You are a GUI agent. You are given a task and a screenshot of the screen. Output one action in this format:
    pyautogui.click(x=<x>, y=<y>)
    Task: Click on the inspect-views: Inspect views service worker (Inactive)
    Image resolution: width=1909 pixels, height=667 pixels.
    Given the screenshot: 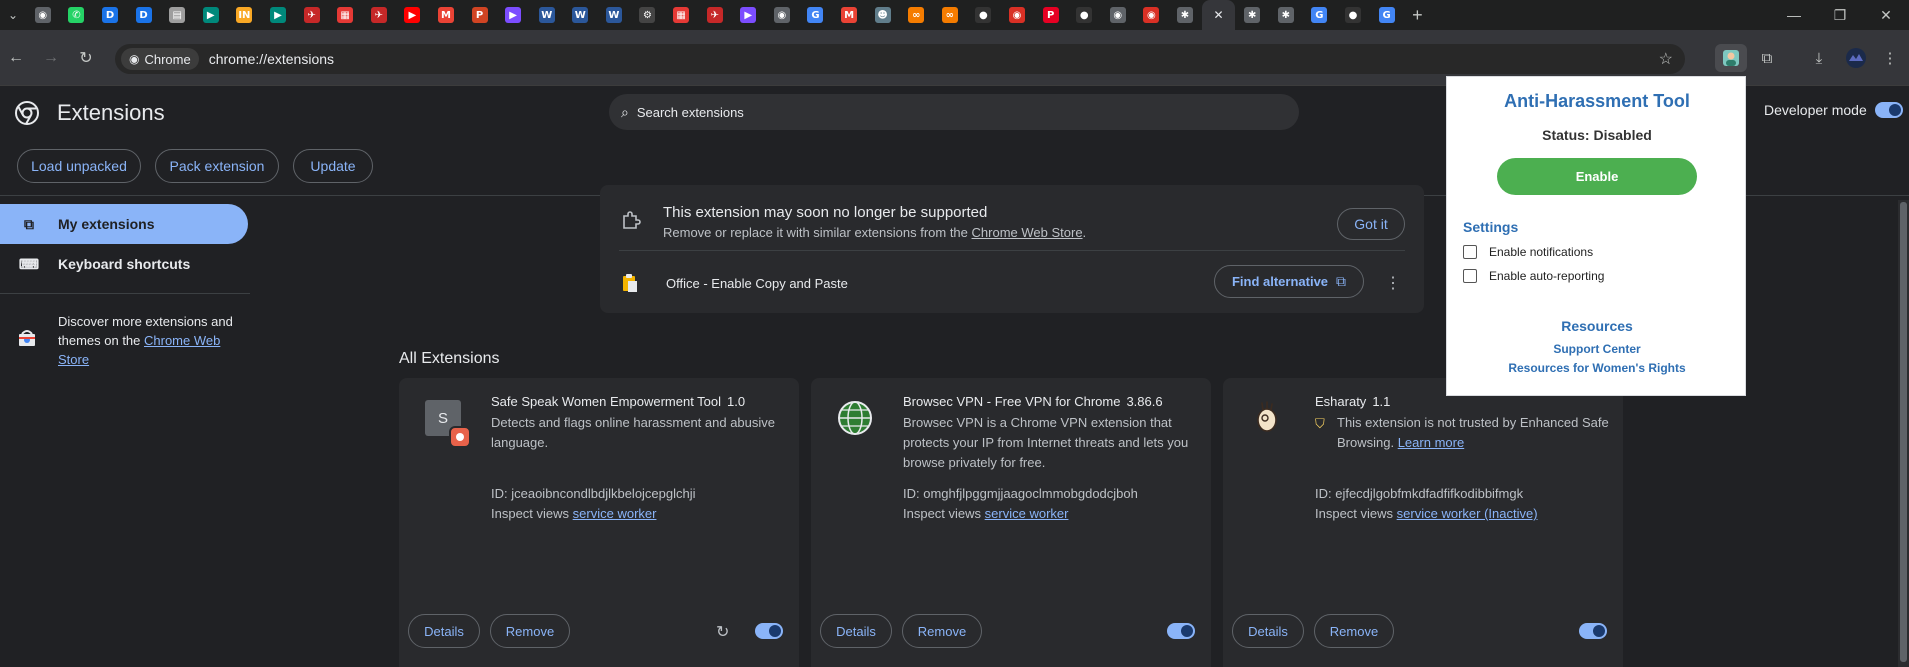 What is the action you would take?
    pyautogui.click(x=1426, y=513)
    